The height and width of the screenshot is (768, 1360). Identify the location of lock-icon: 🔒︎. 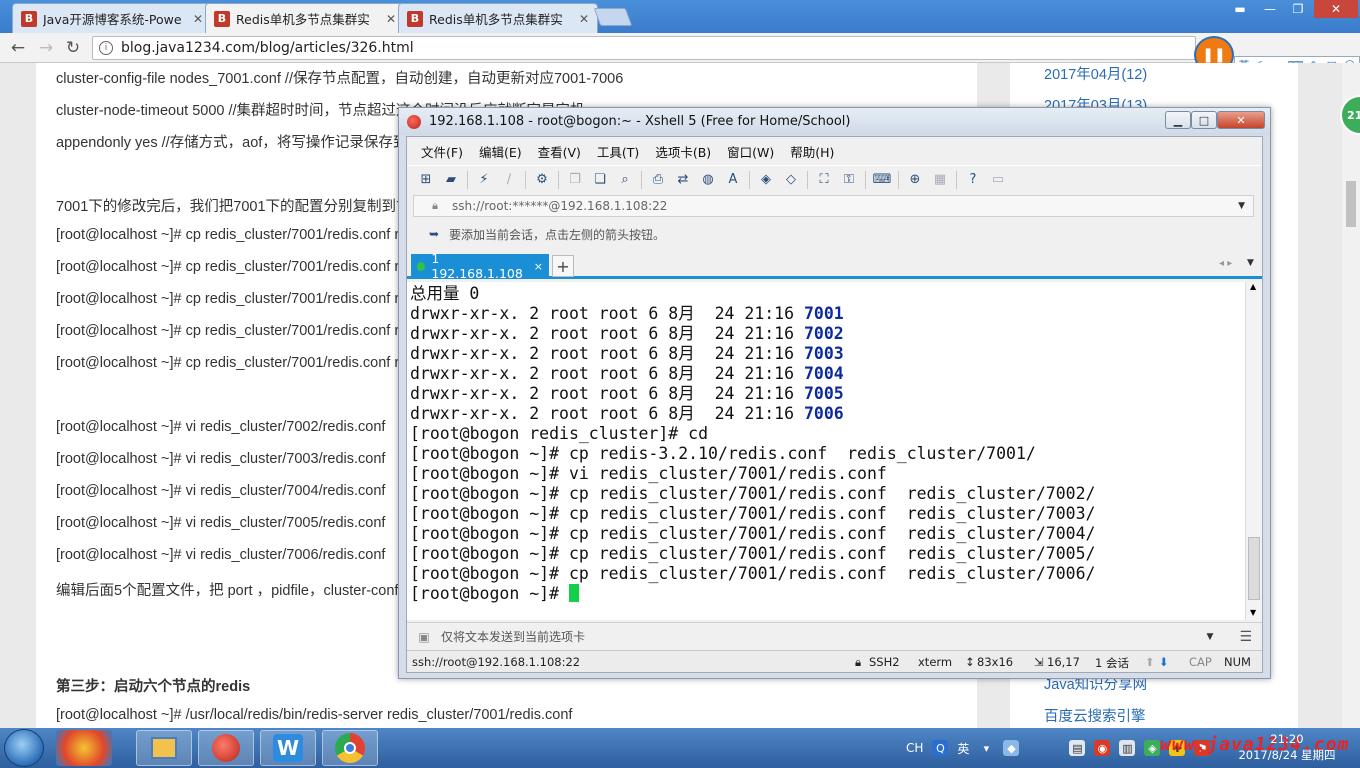
(858, 662).